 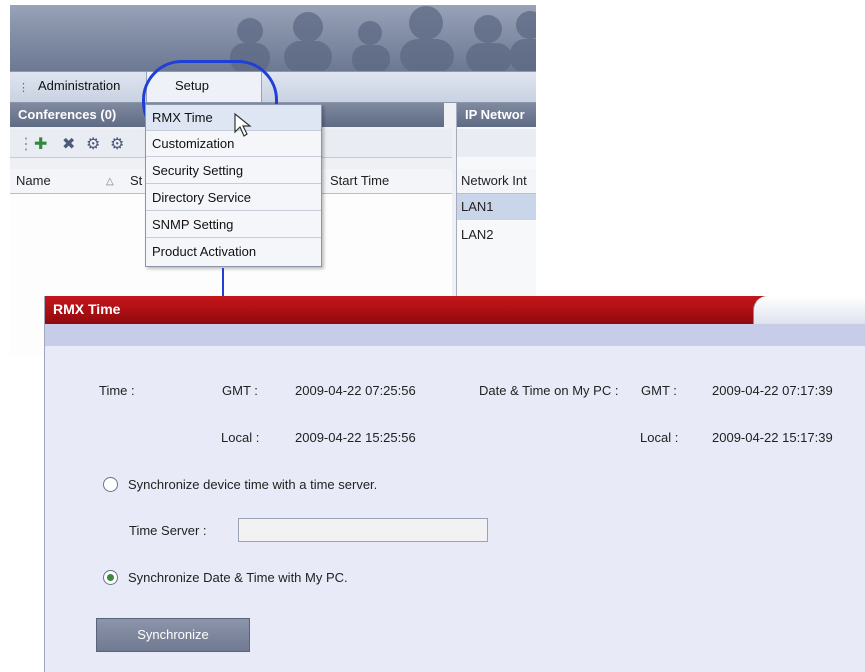 What do you see at coordinates (772, 437) in the screenshot?
I see `pc-local-value: 2009-04-22 15:17:39` at bounding box center [772, 437].